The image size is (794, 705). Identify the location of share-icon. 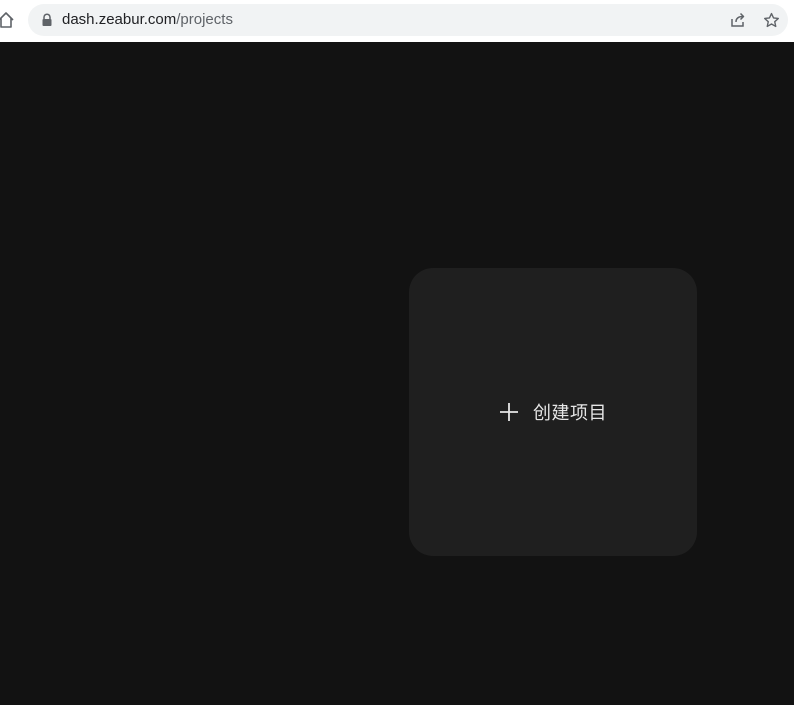
(738, 19).